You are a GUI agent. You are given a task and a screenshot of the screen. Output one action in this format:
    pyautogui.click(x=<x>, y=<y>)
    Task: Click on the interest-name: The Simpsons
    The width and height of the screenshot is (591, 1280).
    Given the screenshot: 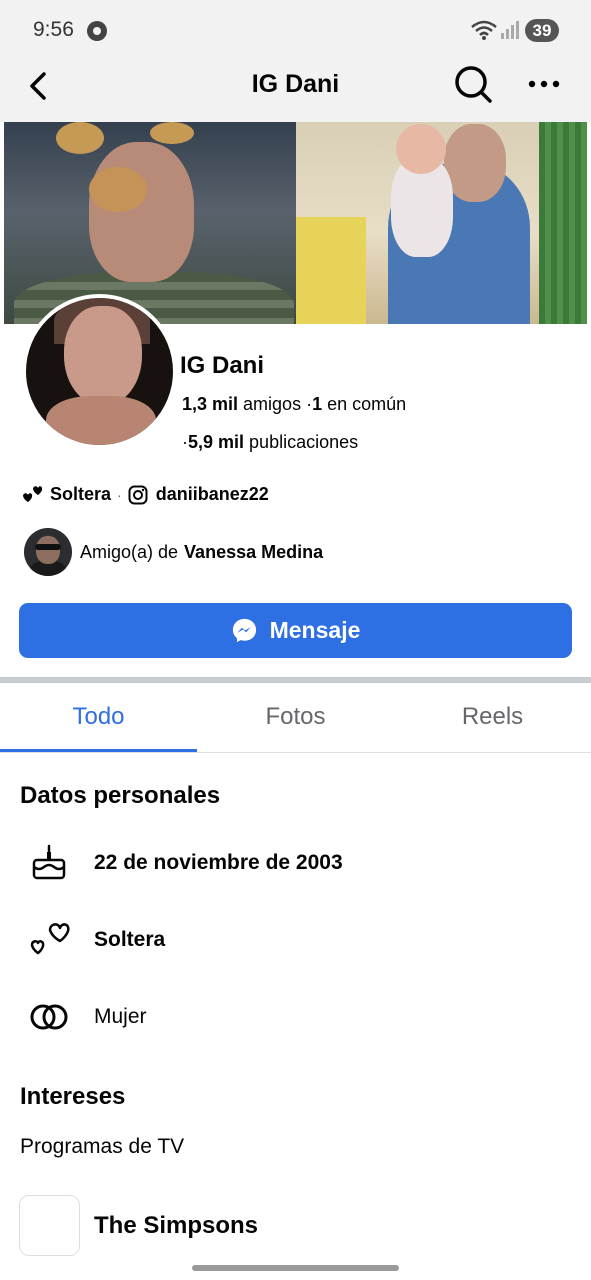 What is the action you would take?
    pyautogui.click(x=176, y=1225)
    